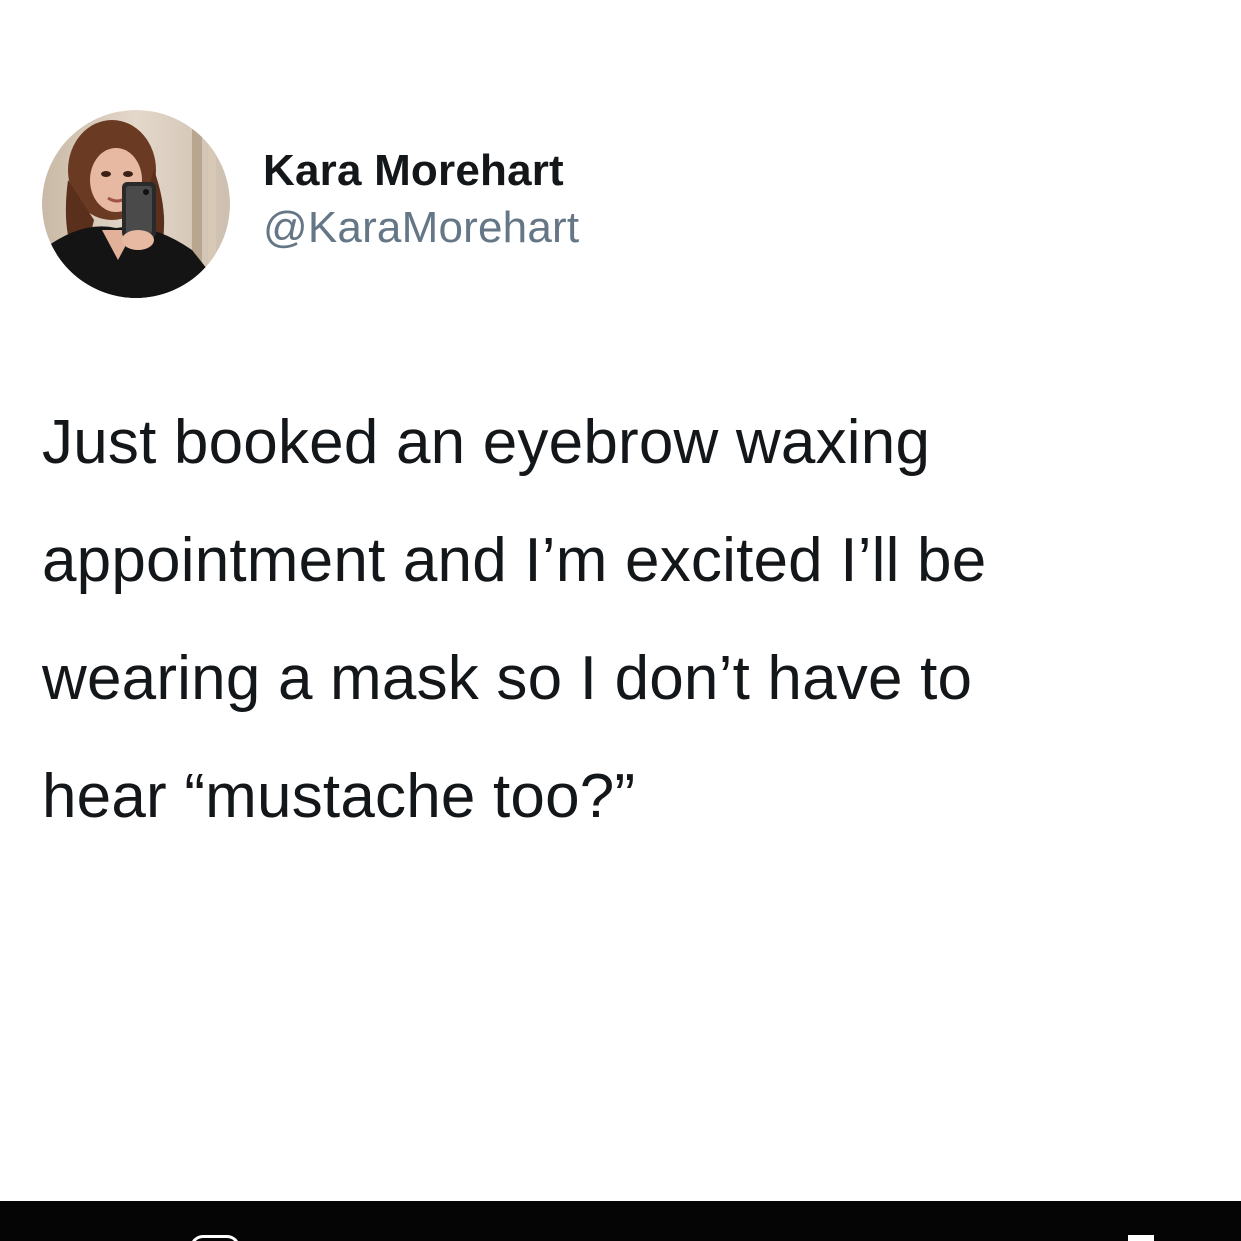  What do you see at coordinates (514, 560) in the screenshot?
I see `tweet-text-line: appointment and I’m excited I’ll be` at bounding box center [514, 560].